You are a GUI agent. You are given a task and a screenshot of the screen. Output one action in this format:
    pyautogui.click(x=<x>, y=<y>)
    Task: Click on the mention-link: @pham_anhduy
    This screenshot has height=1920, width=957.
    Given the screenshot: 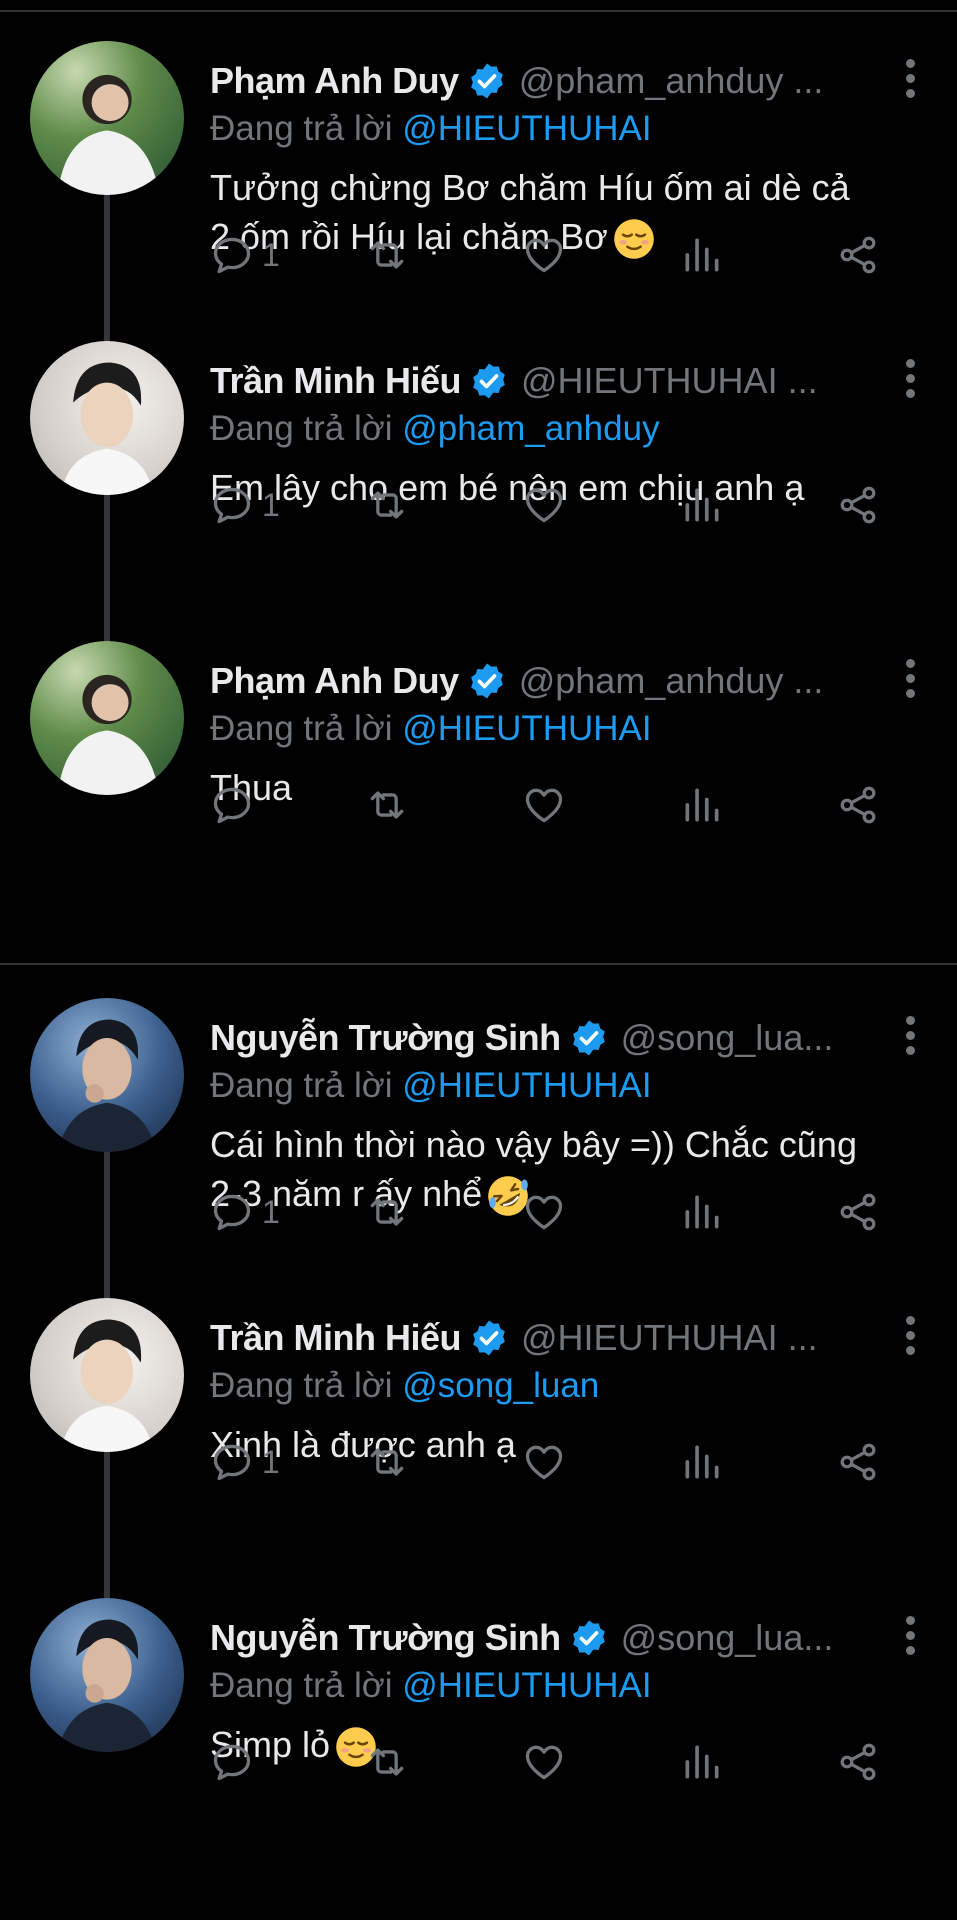 What is the action you would take?
    pyautogui.click(x=530, y=428)
    